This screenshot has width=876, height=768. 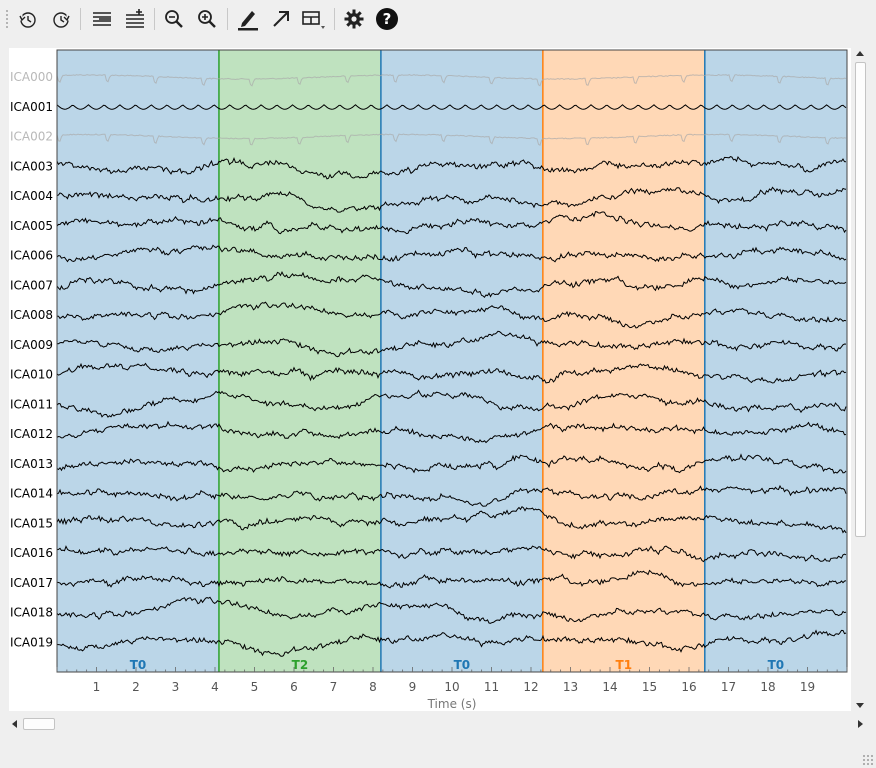 What do you see at coordinates (868, 760) in the screenshot?
I see `resize-grip-icon` at bounding box center [868, 760].